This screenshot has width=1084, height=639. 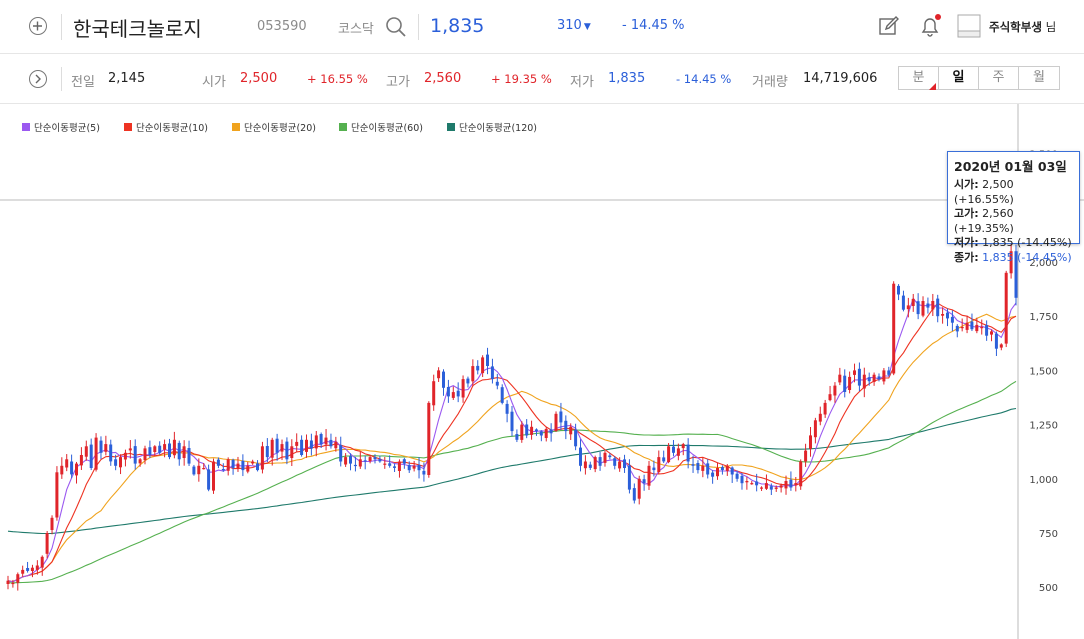 What do you see at coordinates (1013, 257) in the screenshot?
I see `tooltip-close: 종가: 1,835 (-14.45%)` at bounding box center [1013, 257].